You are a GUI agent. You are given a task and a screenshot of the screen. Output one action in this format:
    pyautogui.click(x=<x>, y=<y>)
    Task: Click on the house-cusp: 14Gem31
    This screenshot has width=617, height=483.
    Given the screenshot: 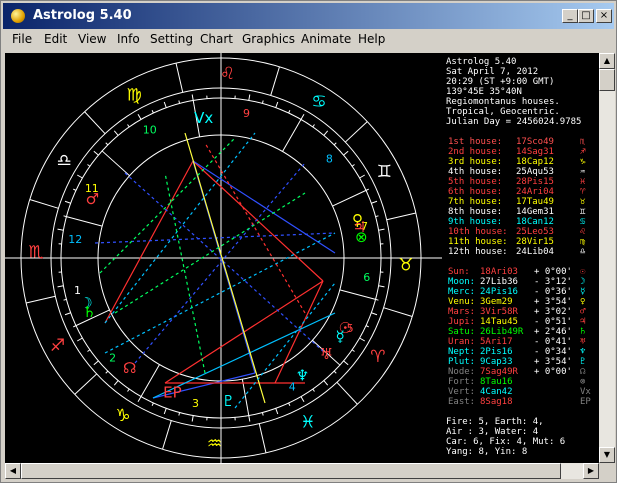 What is the action you would take?
    pyautogui.click(x=535, y=212)
    